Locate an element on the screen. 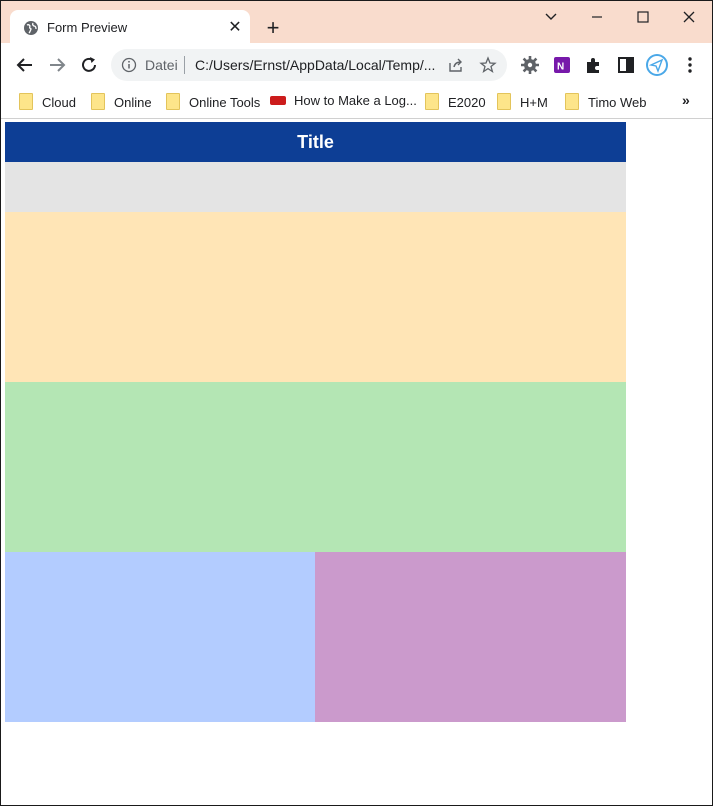  bookmark-e2020: E2020 is located at coordinates (455, 102).